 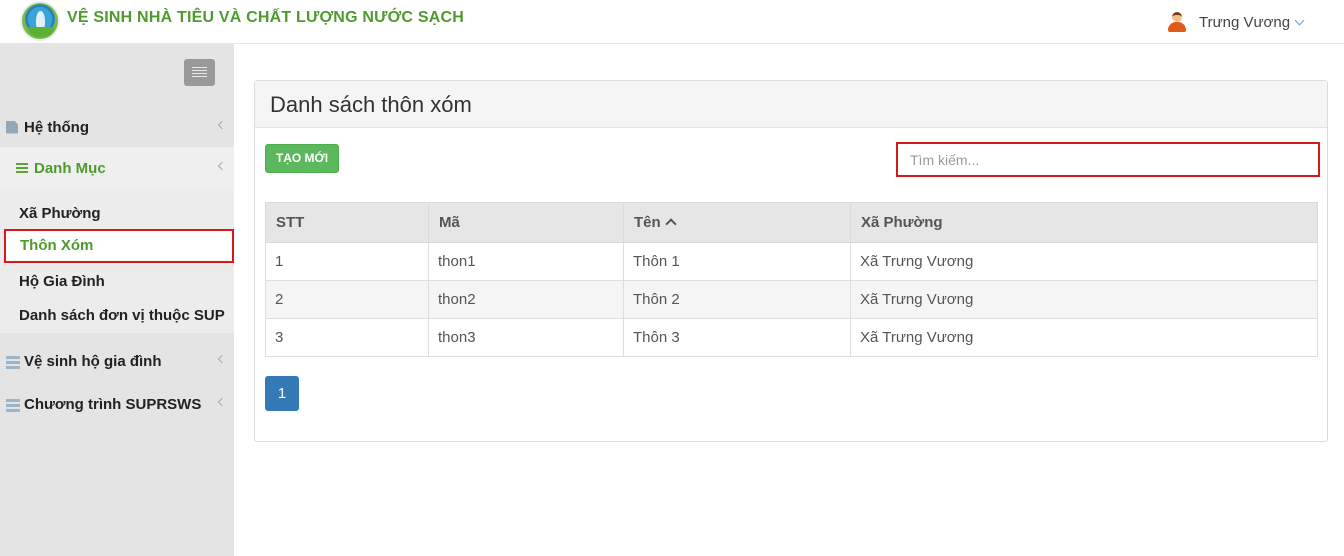 What do you see at coordinates (93, 361) in the screenshot?
I see `sidebar-item-label: Vệ sinh hộ gia đình` at bounding box center [93, 361].